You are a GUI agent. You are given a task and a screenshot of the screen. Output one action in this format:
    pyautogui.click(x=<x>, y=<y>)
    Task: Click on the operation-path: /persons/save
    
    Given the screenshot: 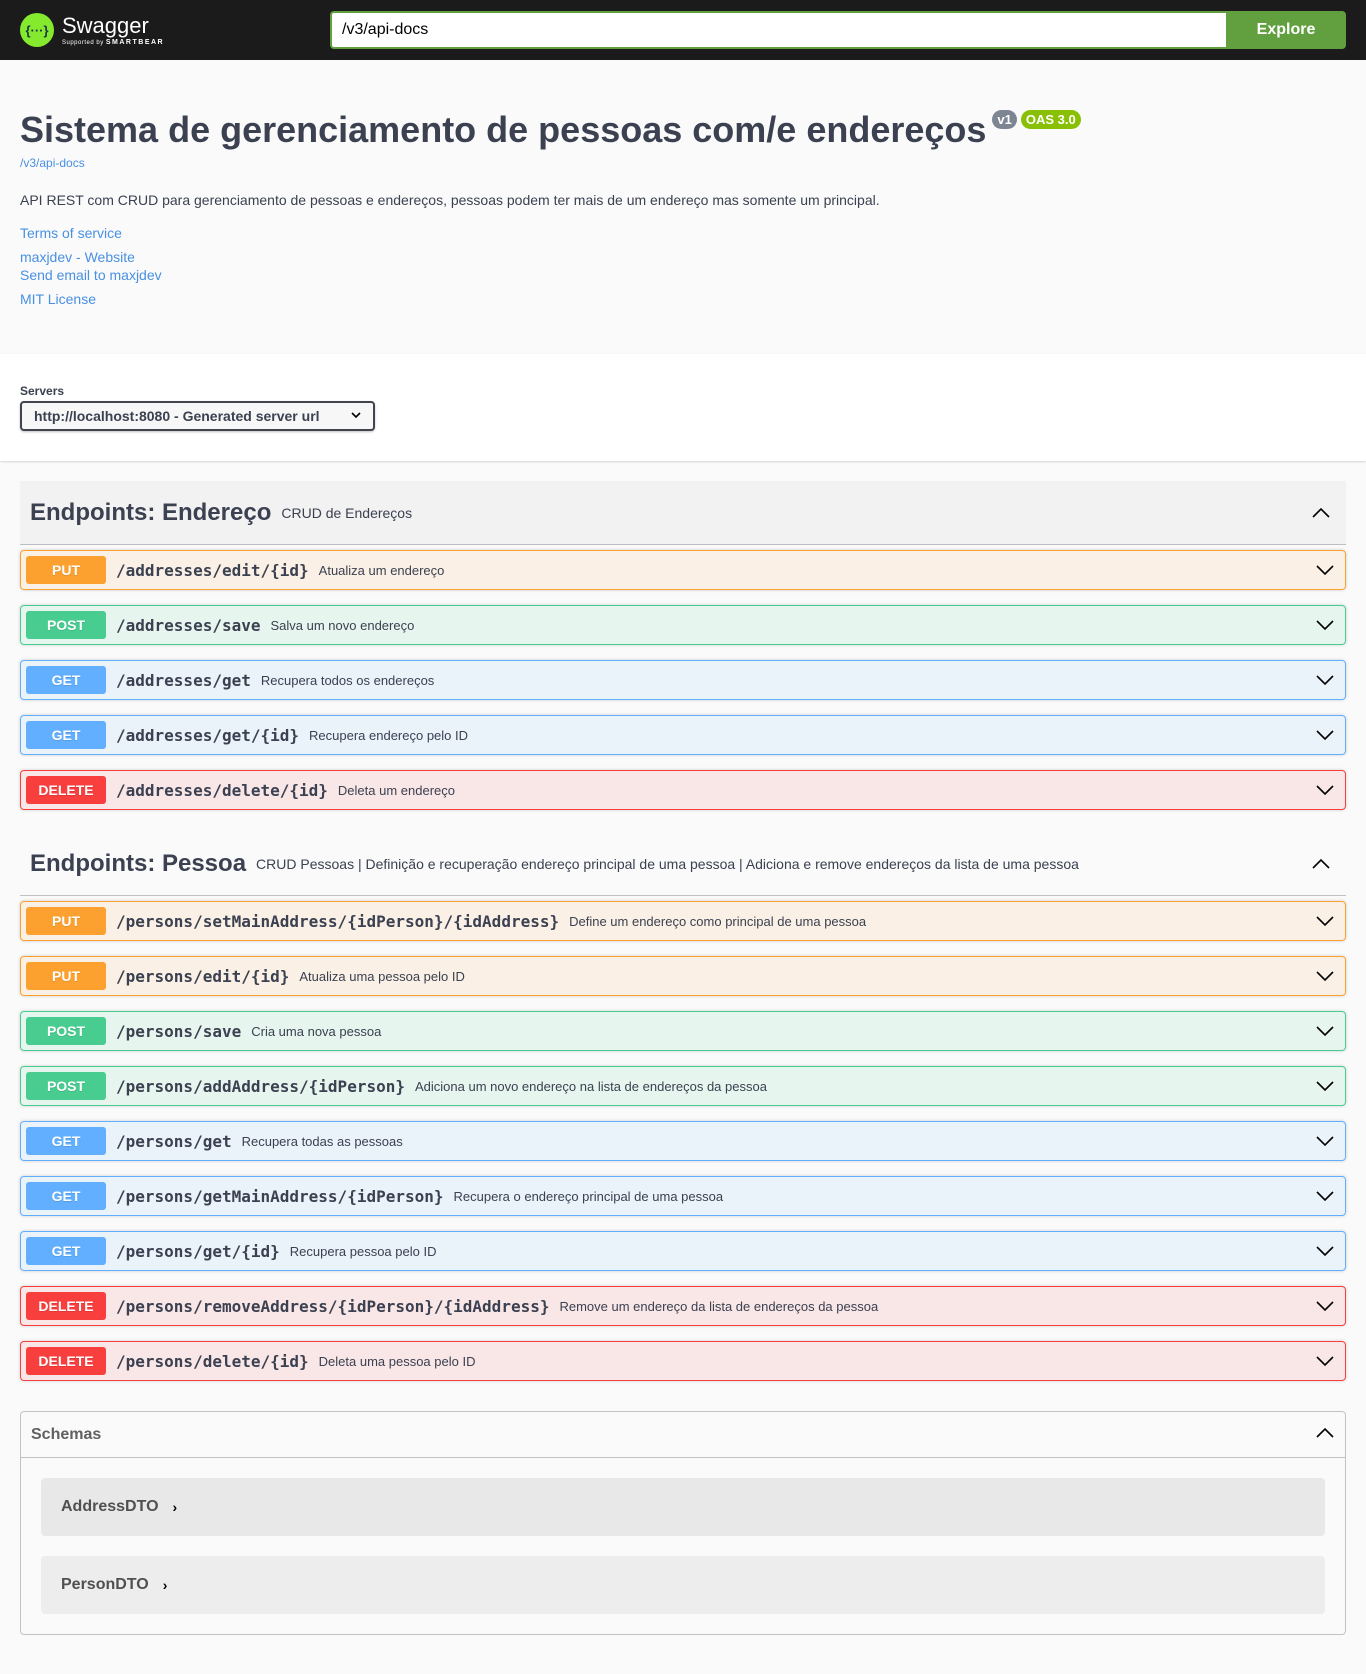 What is the action you would take?
    pyautogui.click(x=179, y=1031)
    